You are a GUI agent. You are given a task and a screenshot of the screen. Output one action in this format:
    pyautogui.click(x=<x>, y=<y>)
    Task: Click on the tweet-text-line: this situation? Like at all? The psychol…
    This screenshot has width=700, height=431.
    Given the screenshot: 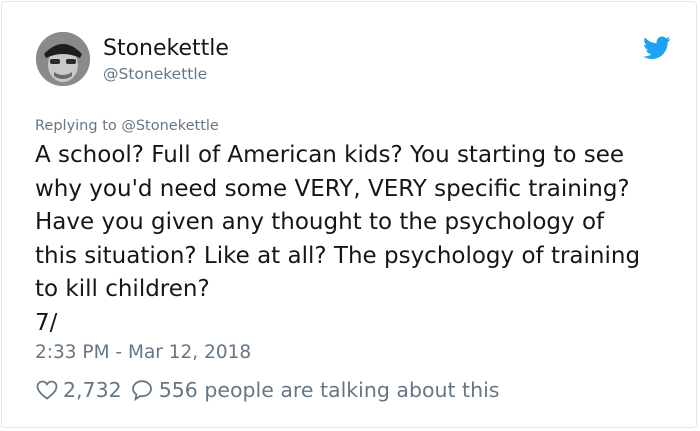 What is the action you would take?
    pyautogui.click(x=338, y=255)
    